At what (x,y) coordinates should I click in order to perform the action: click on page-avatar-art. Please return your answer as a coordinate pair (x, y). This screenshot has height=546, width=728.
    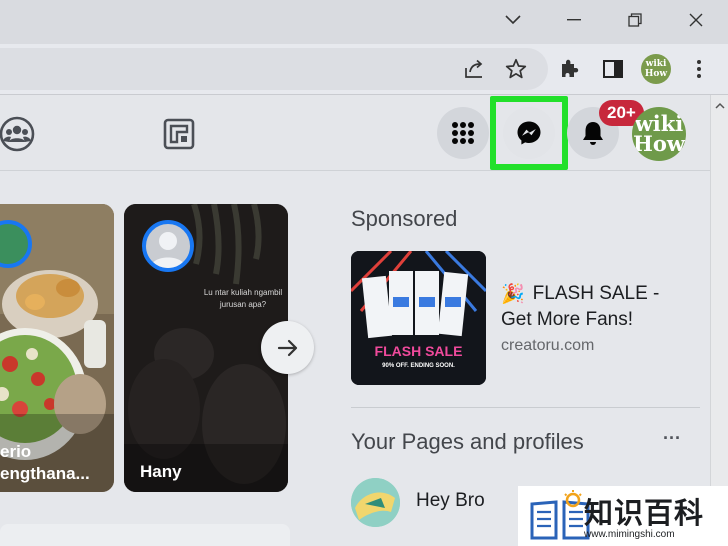
    Looking at the image, I should click on (375, 502).